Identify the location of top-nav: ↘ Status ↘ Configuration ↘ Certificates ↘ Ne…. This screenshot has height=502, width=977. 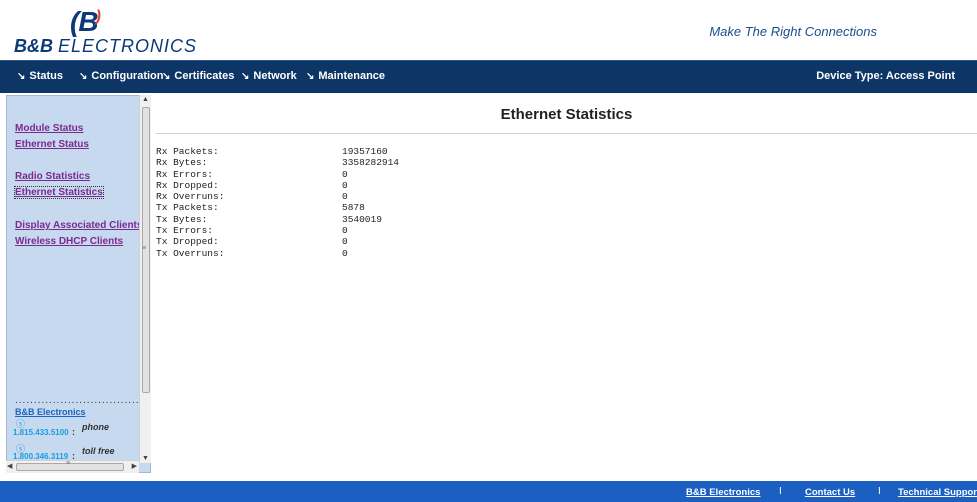
(488, 76).